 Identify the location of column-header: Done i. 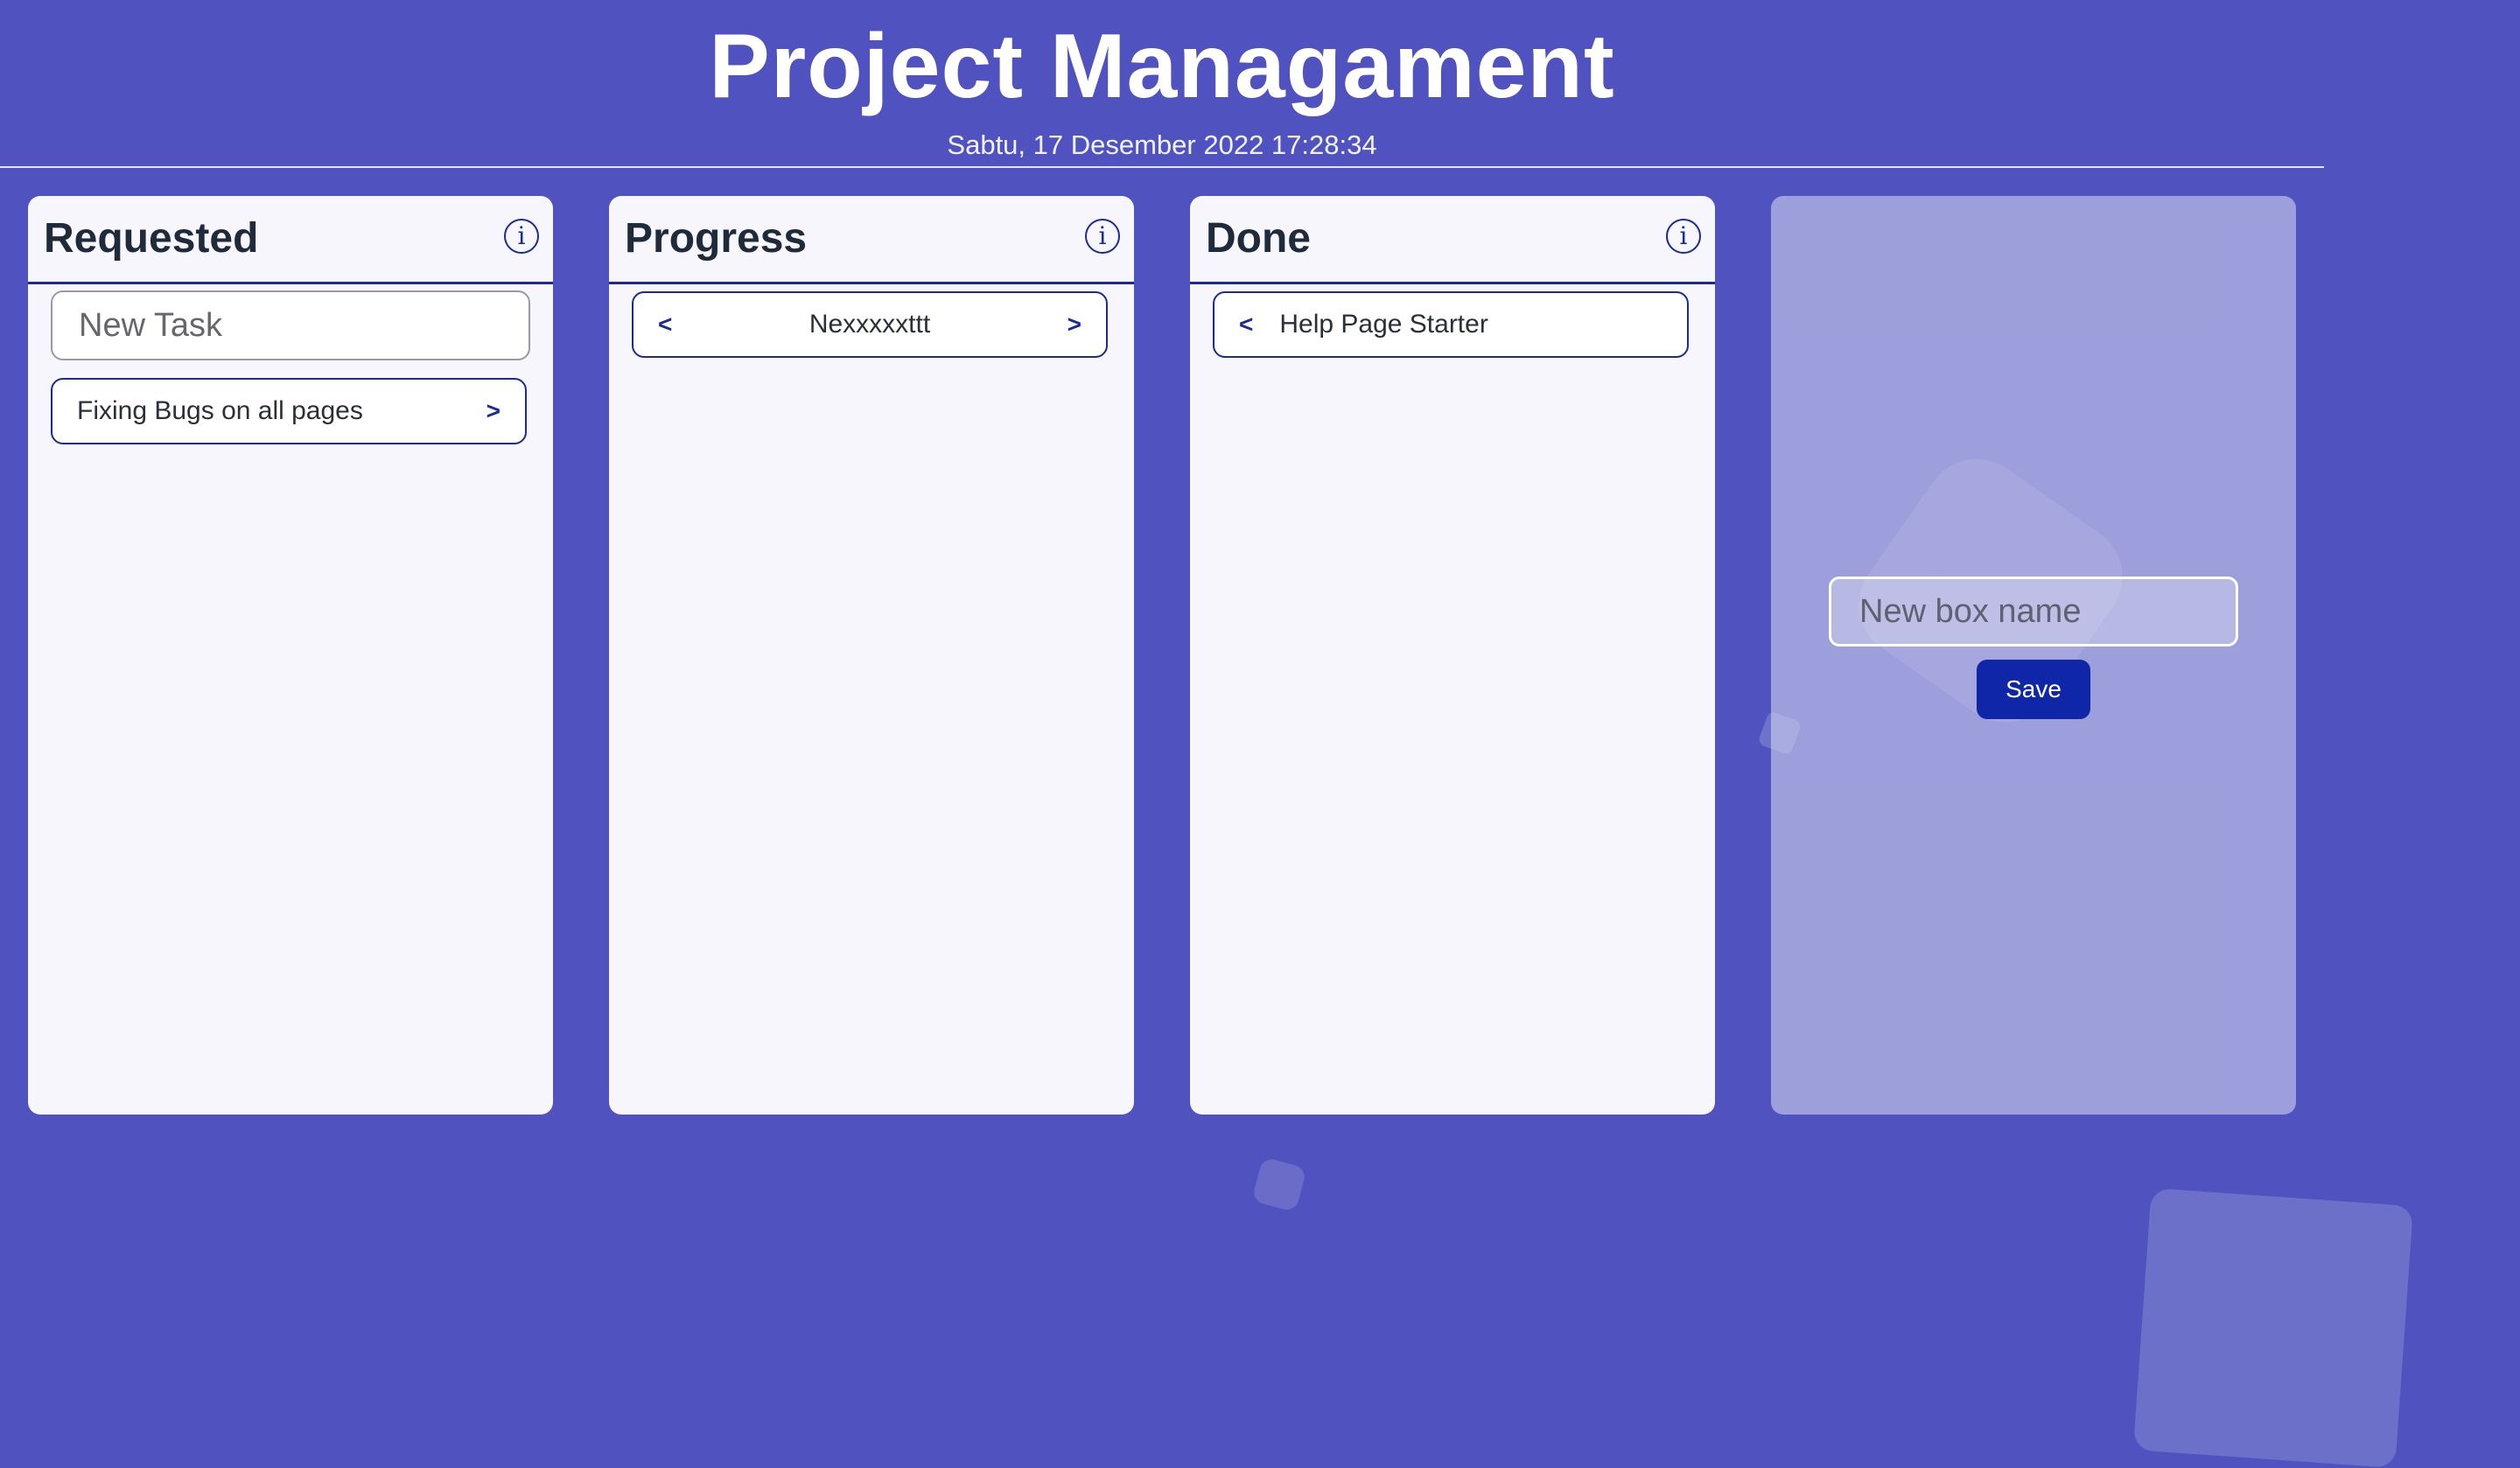
(1452, 240).